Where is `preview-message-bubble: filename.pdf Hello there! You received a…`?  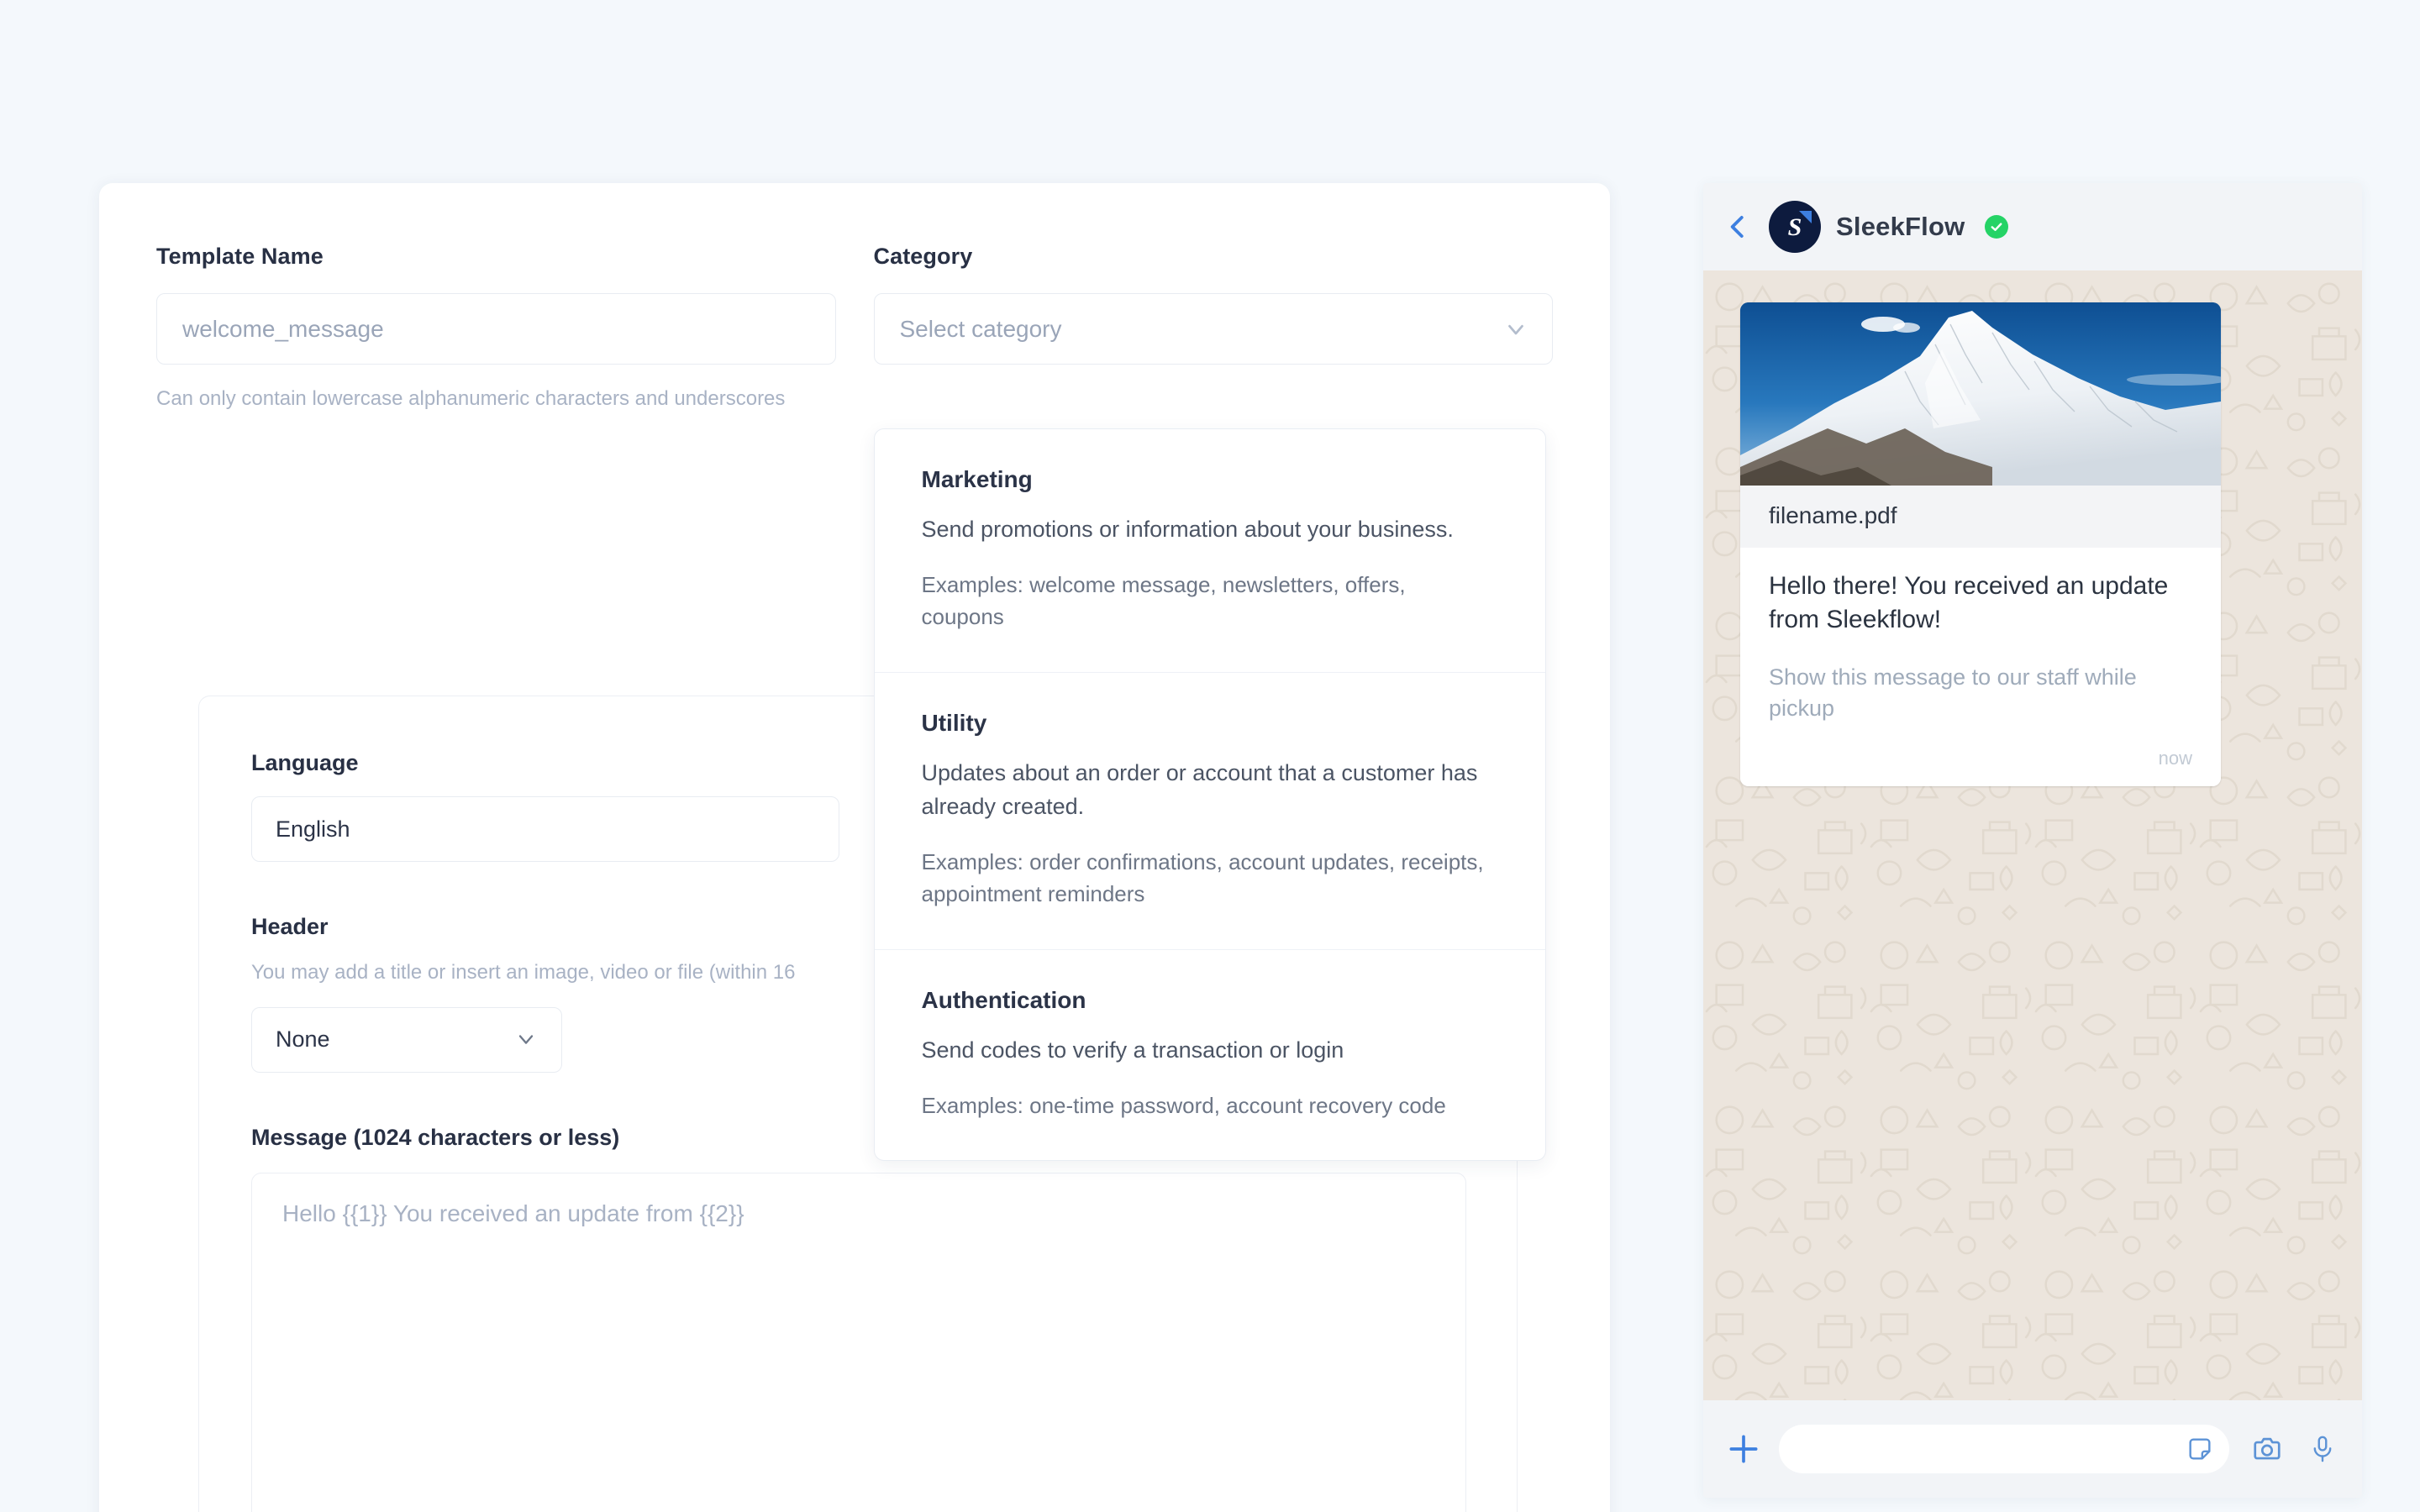
preview-message-bubble: filename.pdf Hello there! You received a… is located at coordinates (1981, 544).